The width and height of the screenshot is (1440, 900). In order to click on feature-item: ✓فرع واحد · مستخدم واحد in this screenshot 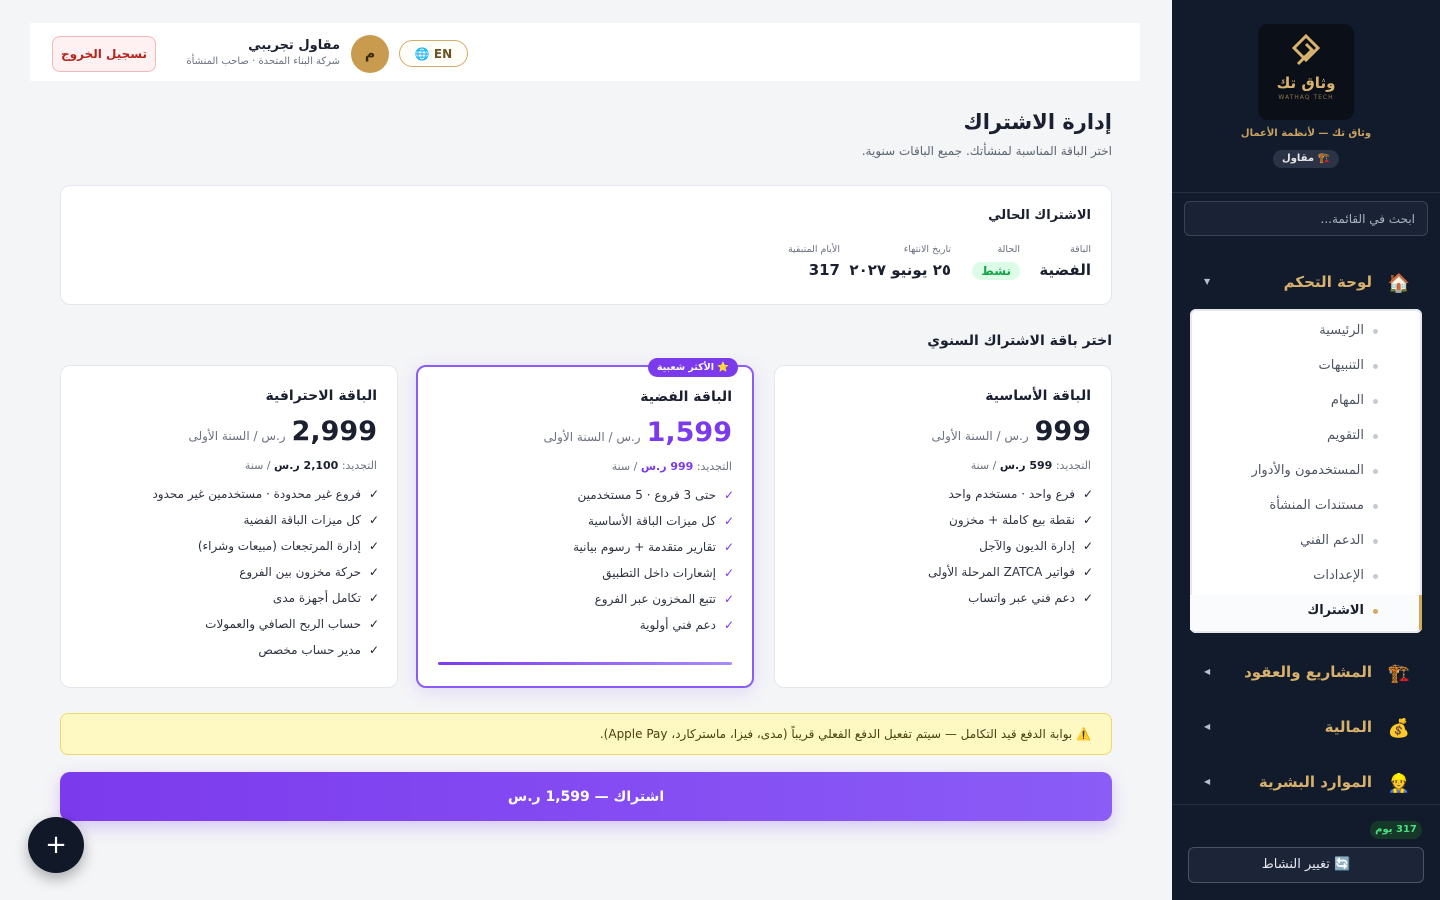, I will do `click(1020, 494)`.